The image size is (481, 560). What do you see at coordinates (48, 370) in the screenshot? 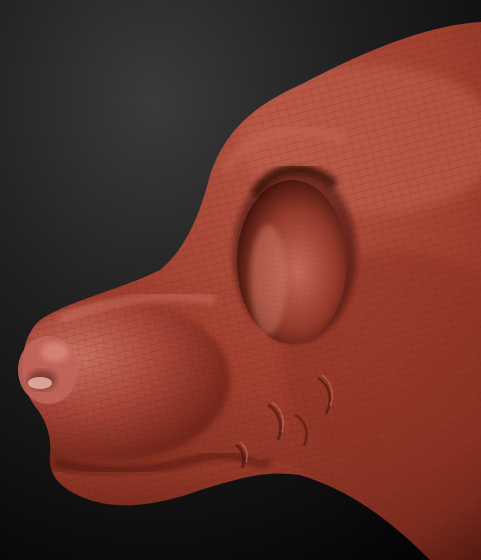
I see `nose-tip` at bounding box center [48, 370].